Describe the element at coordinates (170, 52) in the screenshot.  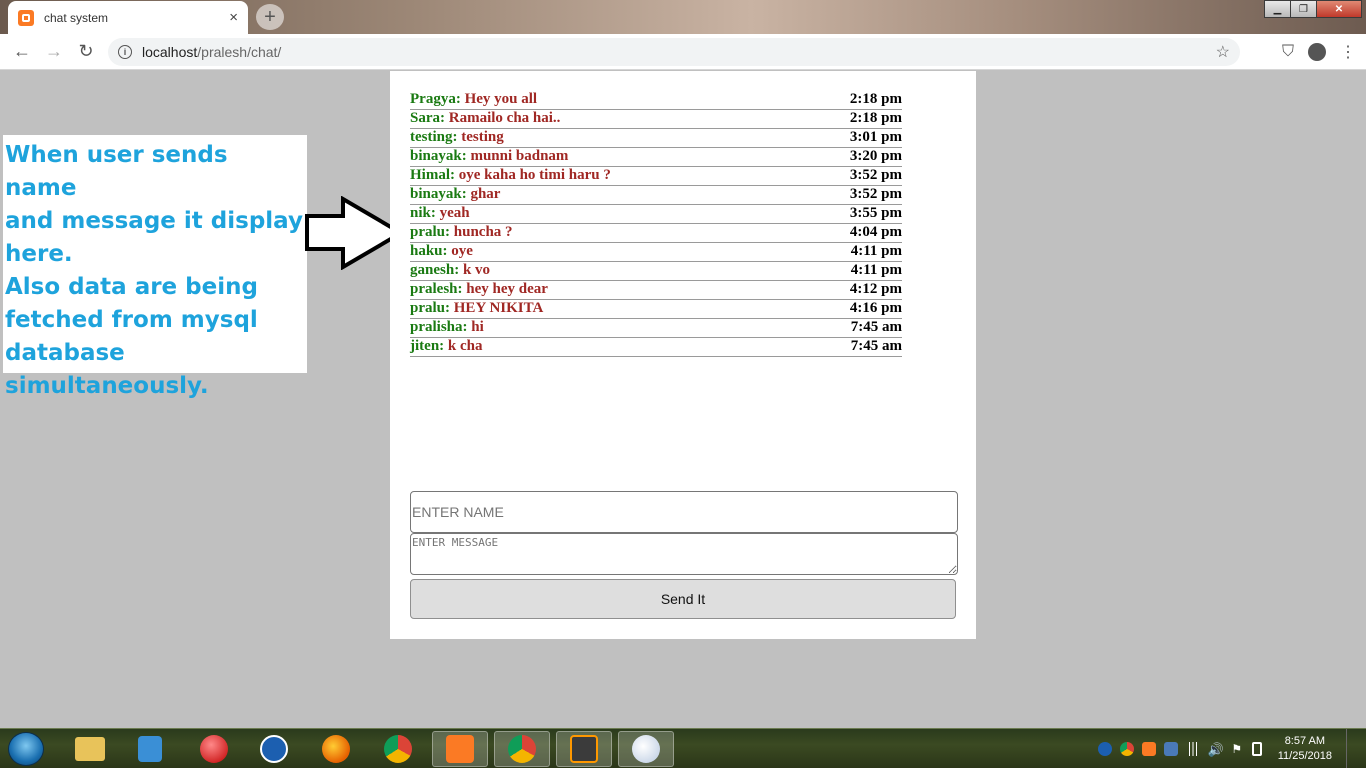
I see `url-host: localhost` at that location.